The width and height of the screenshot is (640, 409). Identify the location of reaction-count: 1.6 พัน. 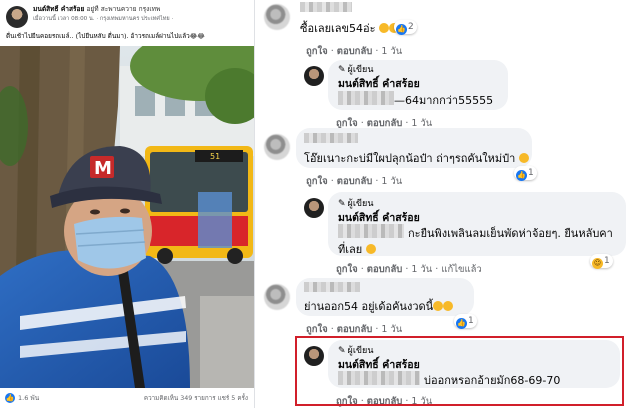
(28, 398).